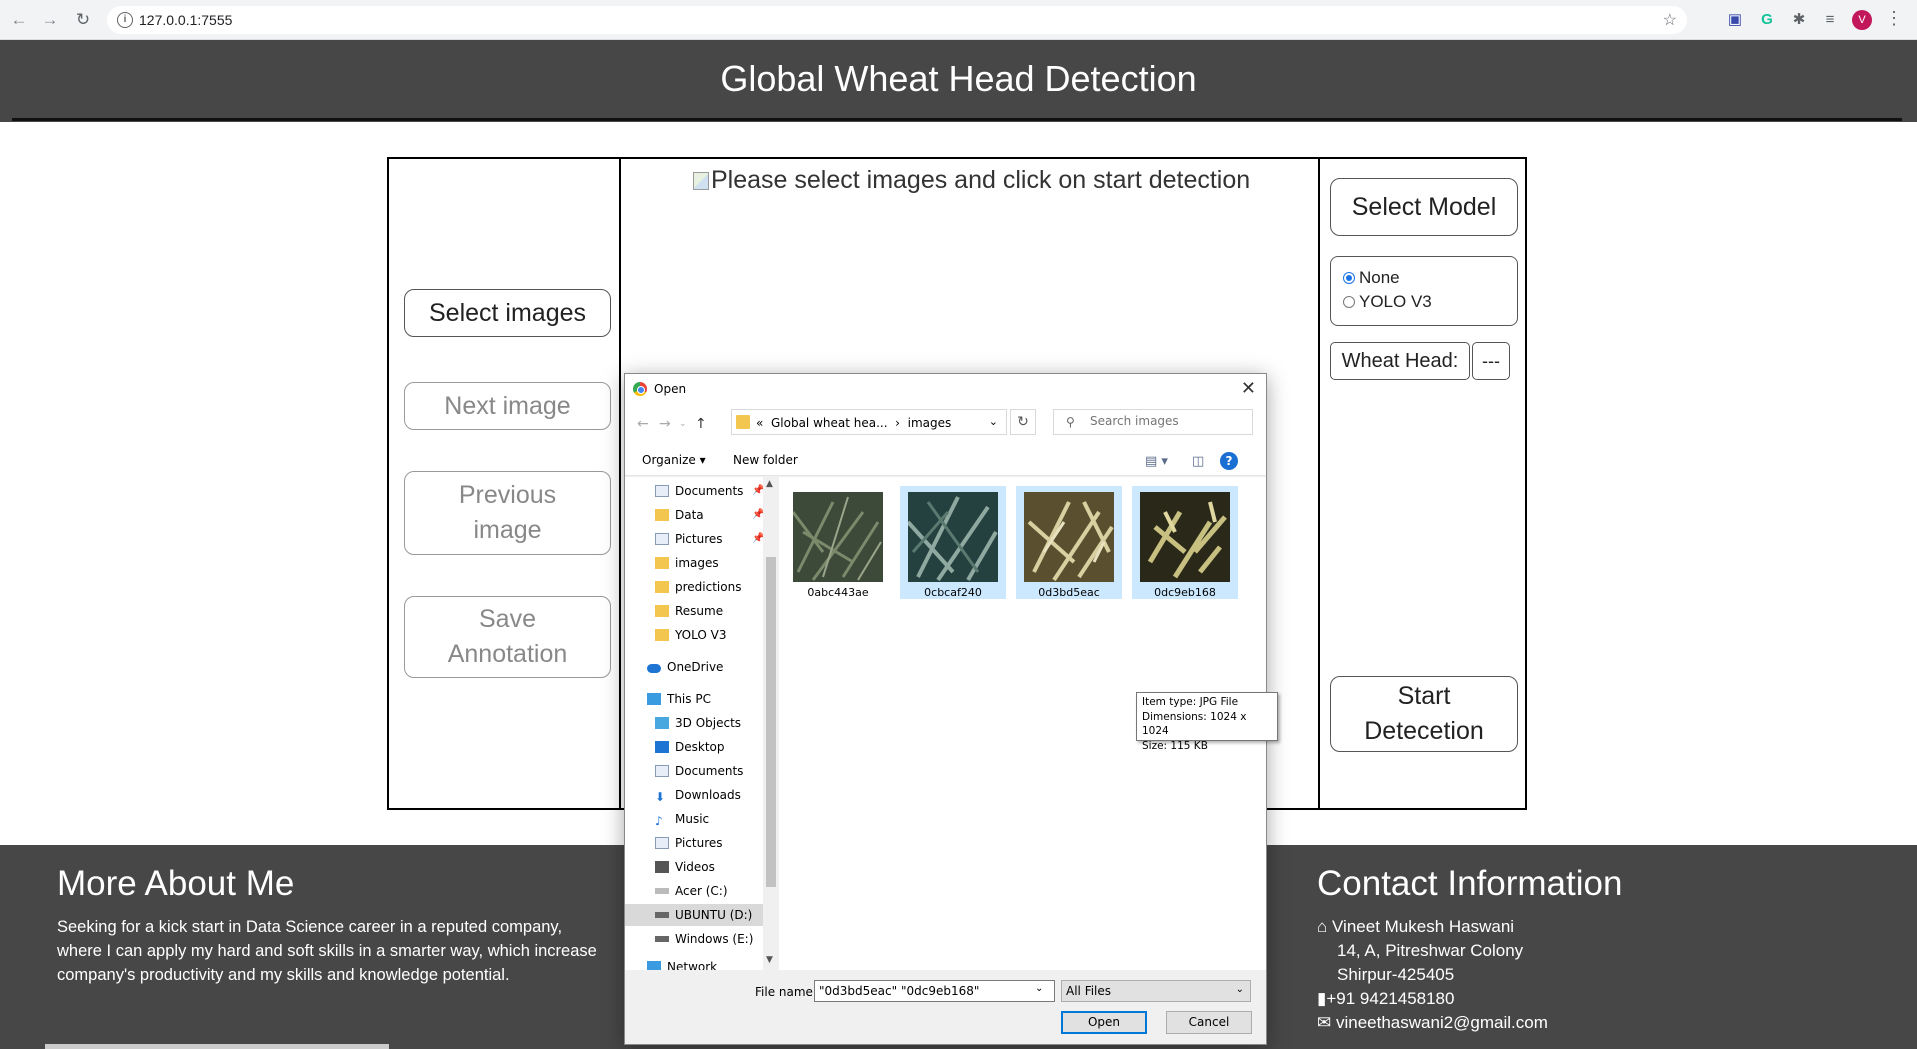  I want to click on model-option-none: None, so click(1371, 278).